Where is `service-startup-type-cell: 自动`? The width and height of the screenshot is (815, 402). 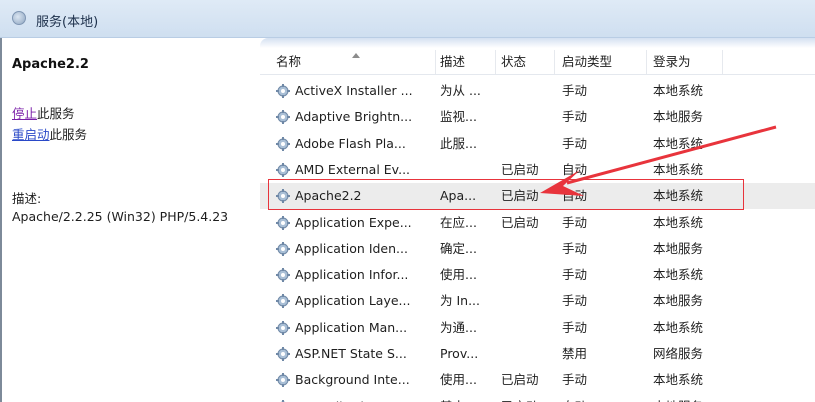
service-startup-type-cell: 自动 is located at coordinates (575, 196).